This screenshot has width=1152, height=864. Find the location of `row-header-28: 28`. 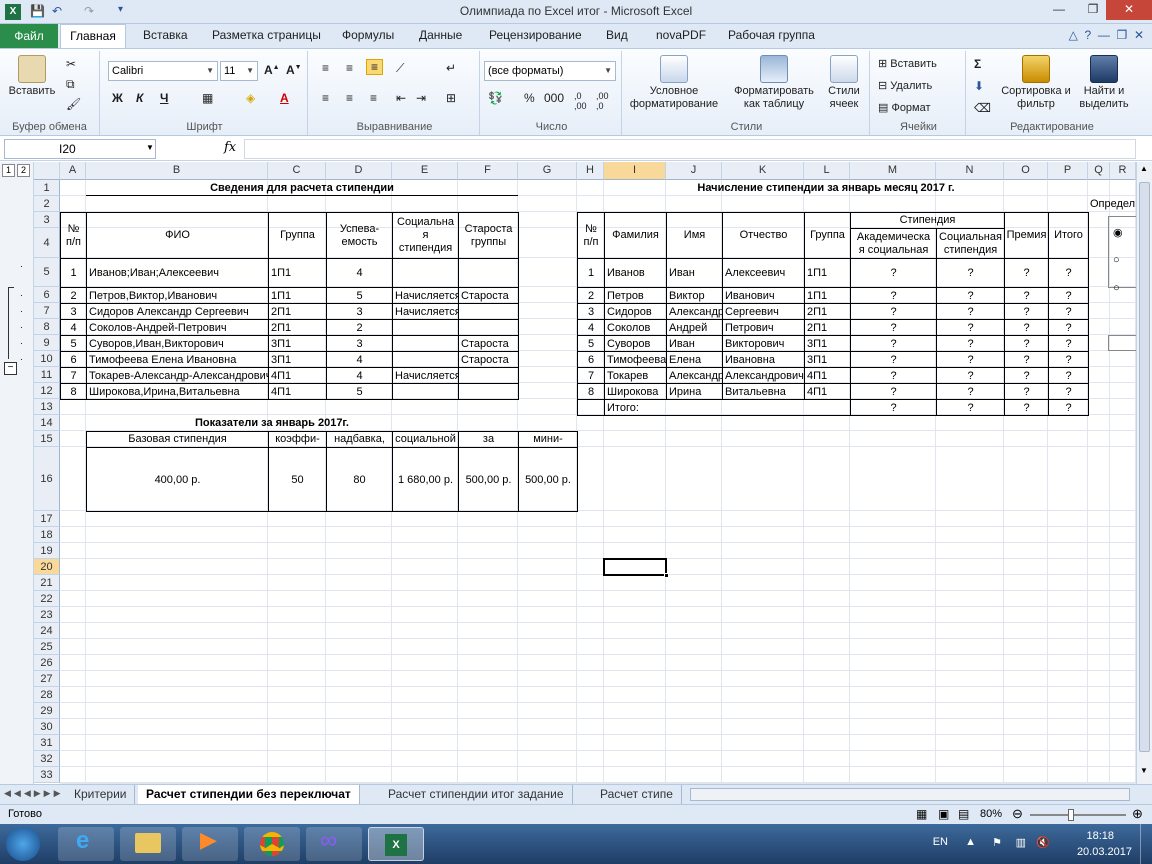

row-header-28: 28 is located at coordinates (47, 695).